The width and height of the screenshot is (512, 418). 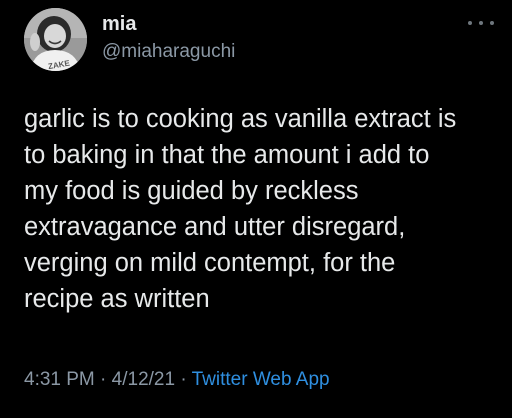 I want to click on source-app-link: Twitter Web App, so click(x=261, y=379).